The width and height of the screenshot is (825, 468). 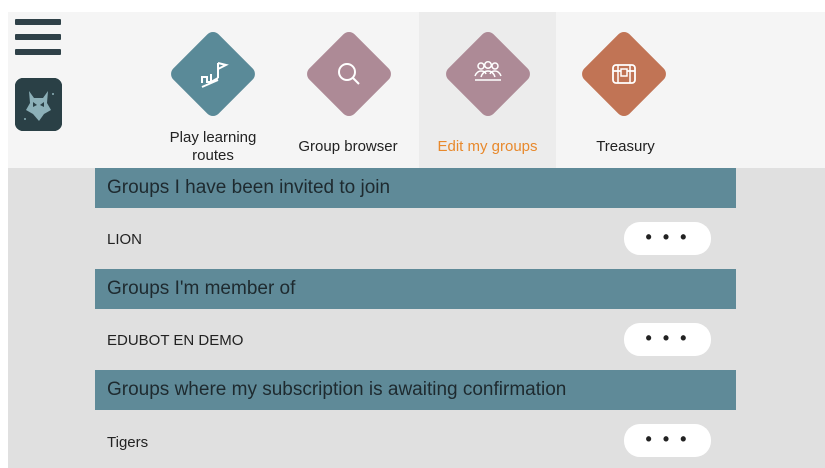 I want to click on nav-label: Edit my groups, so click(x=487, y=146).